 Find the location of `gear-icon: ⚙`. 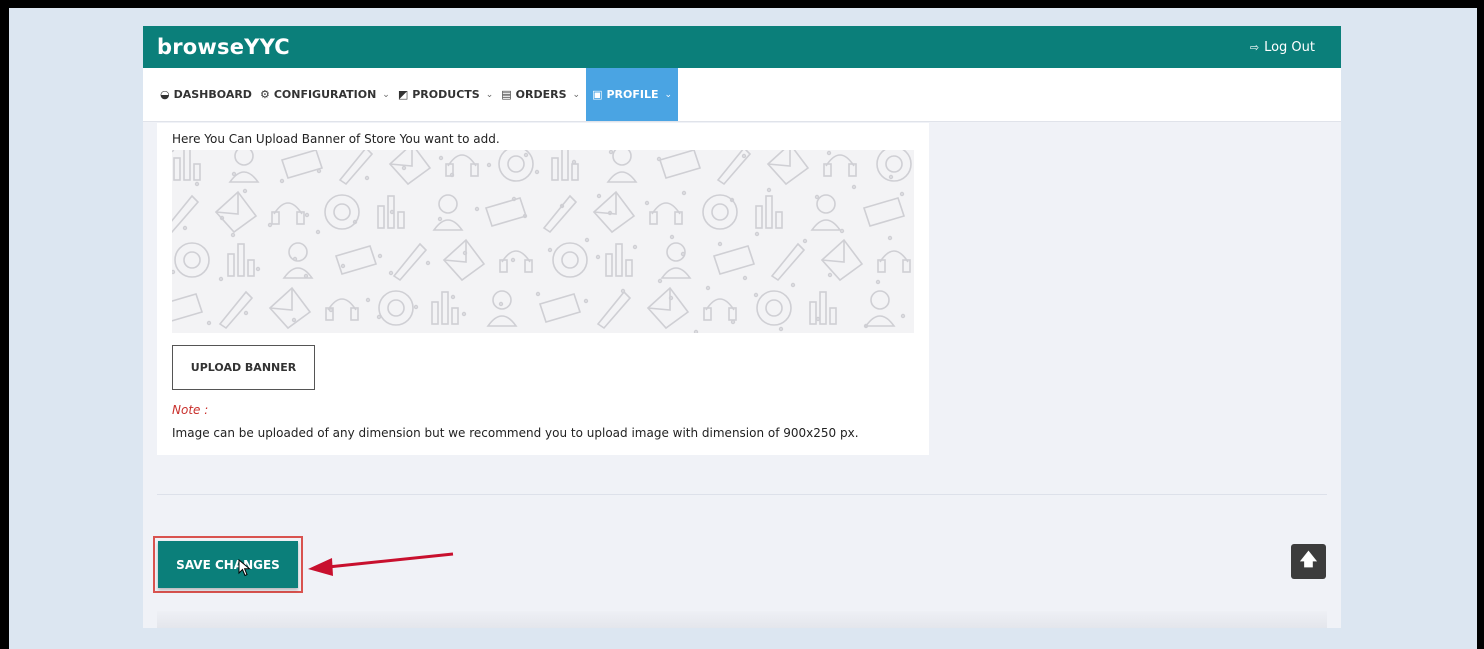

gear-icon: ⚙ is located at coordinates (264, 94).